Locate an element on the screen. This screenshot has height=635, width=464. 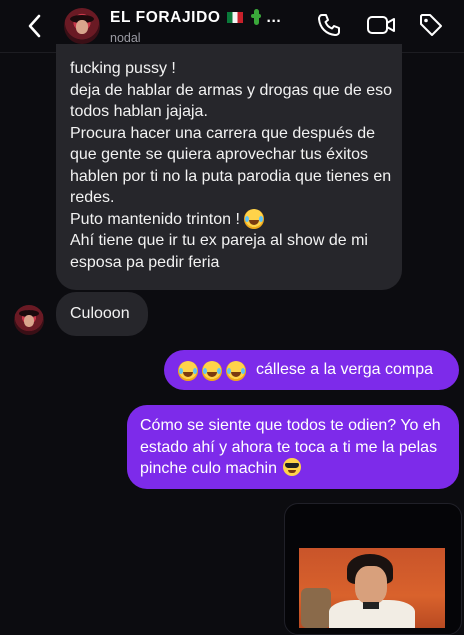
video-camera-icon is located at coordinates (381, 25).